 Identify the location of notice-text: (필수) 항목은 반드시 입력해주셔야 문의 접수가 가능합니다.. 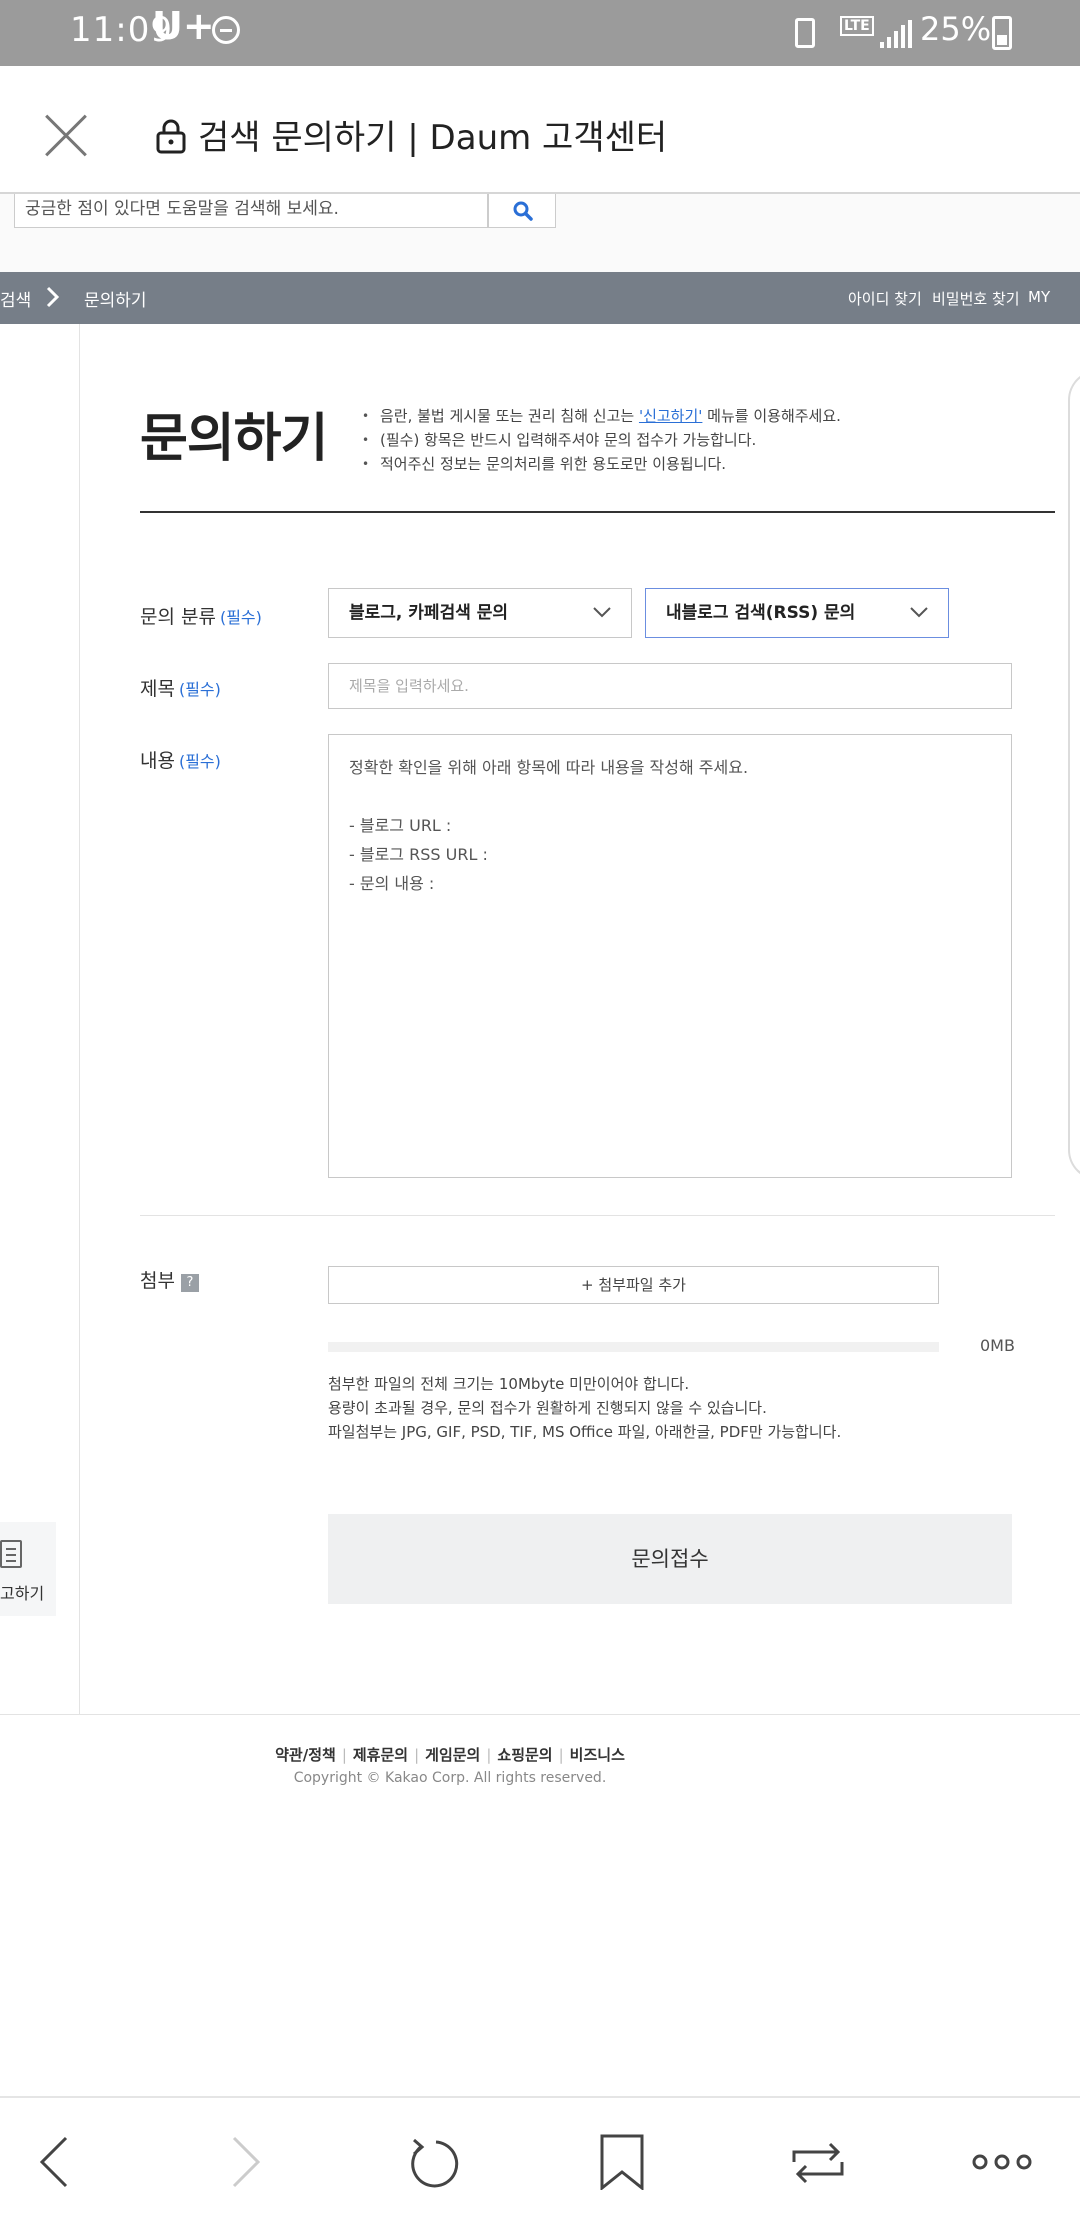
(568, 440).